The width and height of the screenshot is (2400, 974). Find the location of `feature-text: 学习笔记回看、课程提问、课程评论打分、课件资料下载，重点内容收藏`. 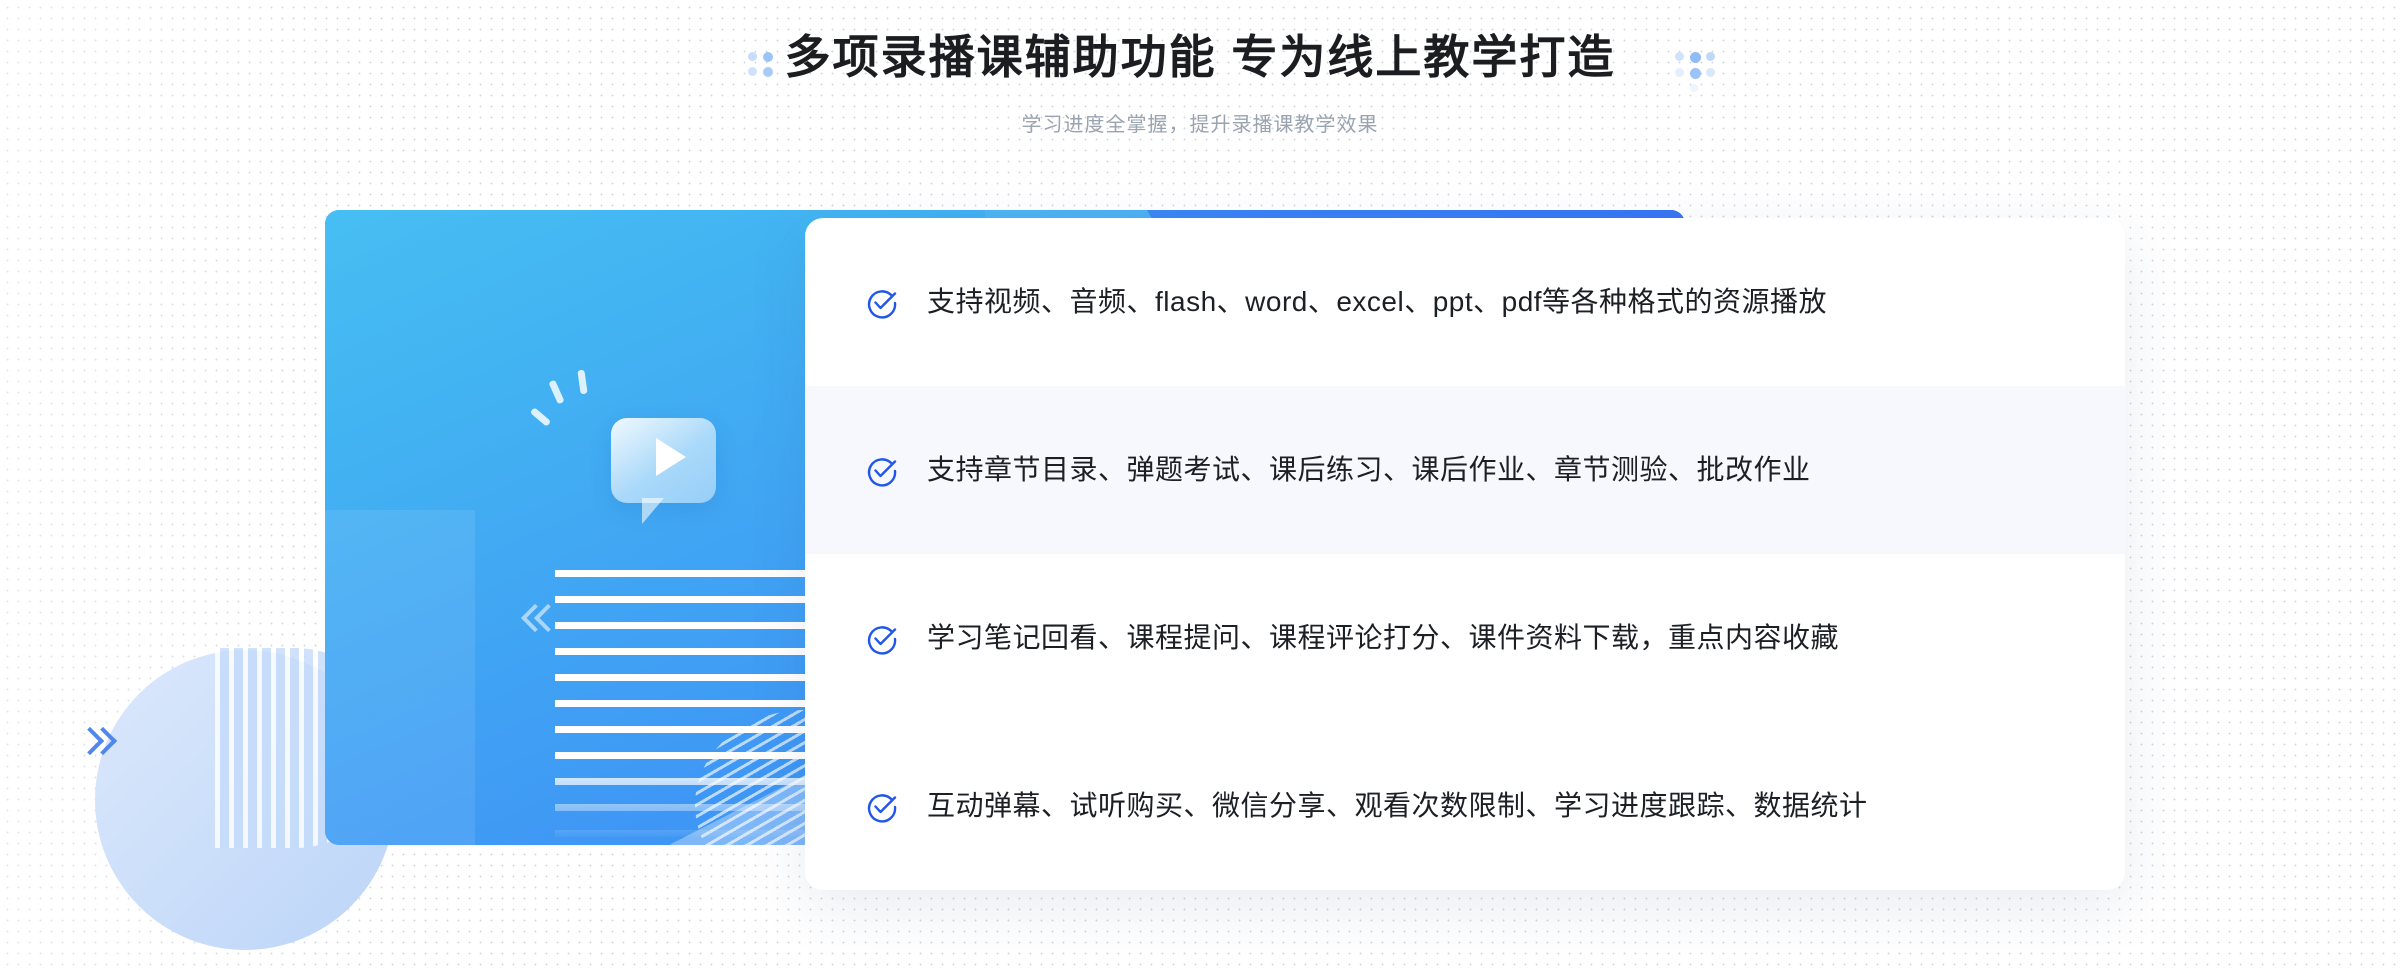

feature-text: 学习笔记回看、课程提问、课程评论打分、课件资料下载，重点内容收藏 is located at coordinates (1383, 637).